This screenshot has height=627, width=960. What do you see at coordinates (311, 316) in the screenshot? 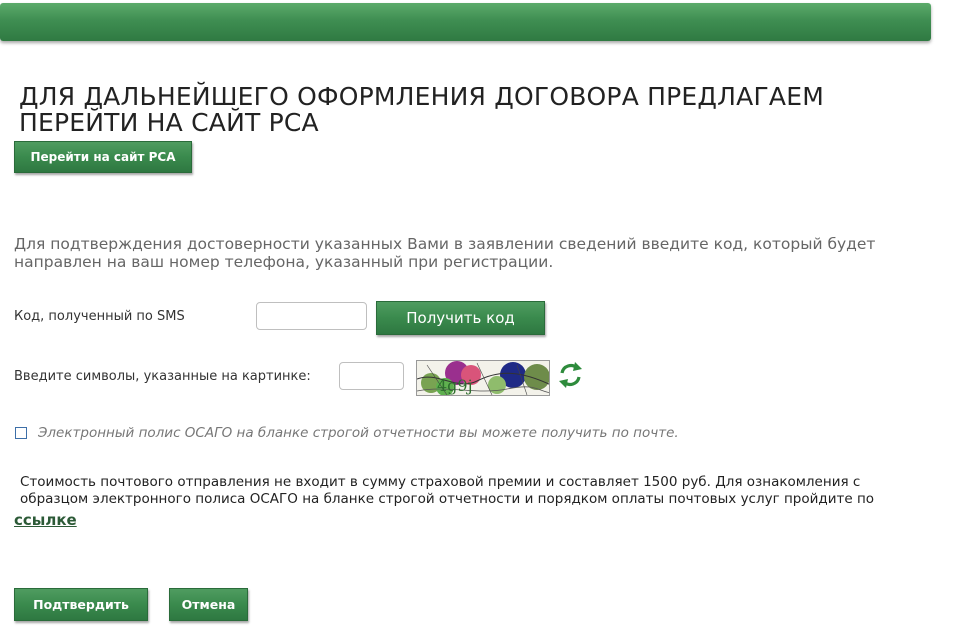
I see `sms-code-input` at bounding box center [311, 316].